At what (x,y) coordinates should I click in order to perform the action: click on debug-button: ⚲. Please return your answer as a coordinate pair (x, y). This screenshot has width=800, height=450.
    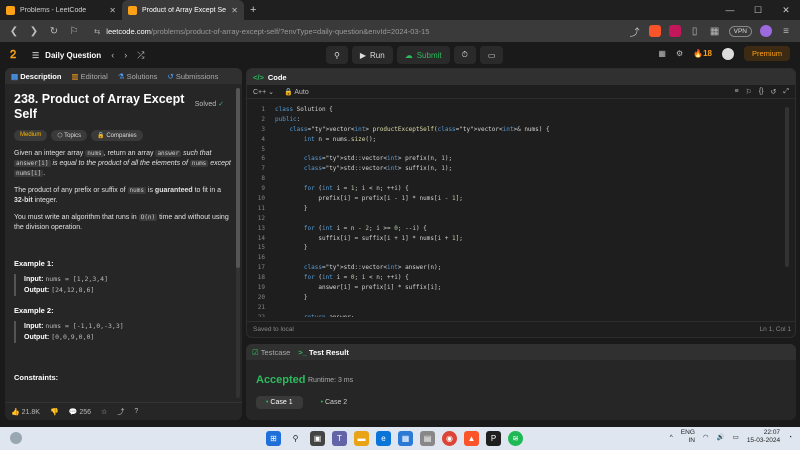
    Looking at the image, I should click on (337, 55).